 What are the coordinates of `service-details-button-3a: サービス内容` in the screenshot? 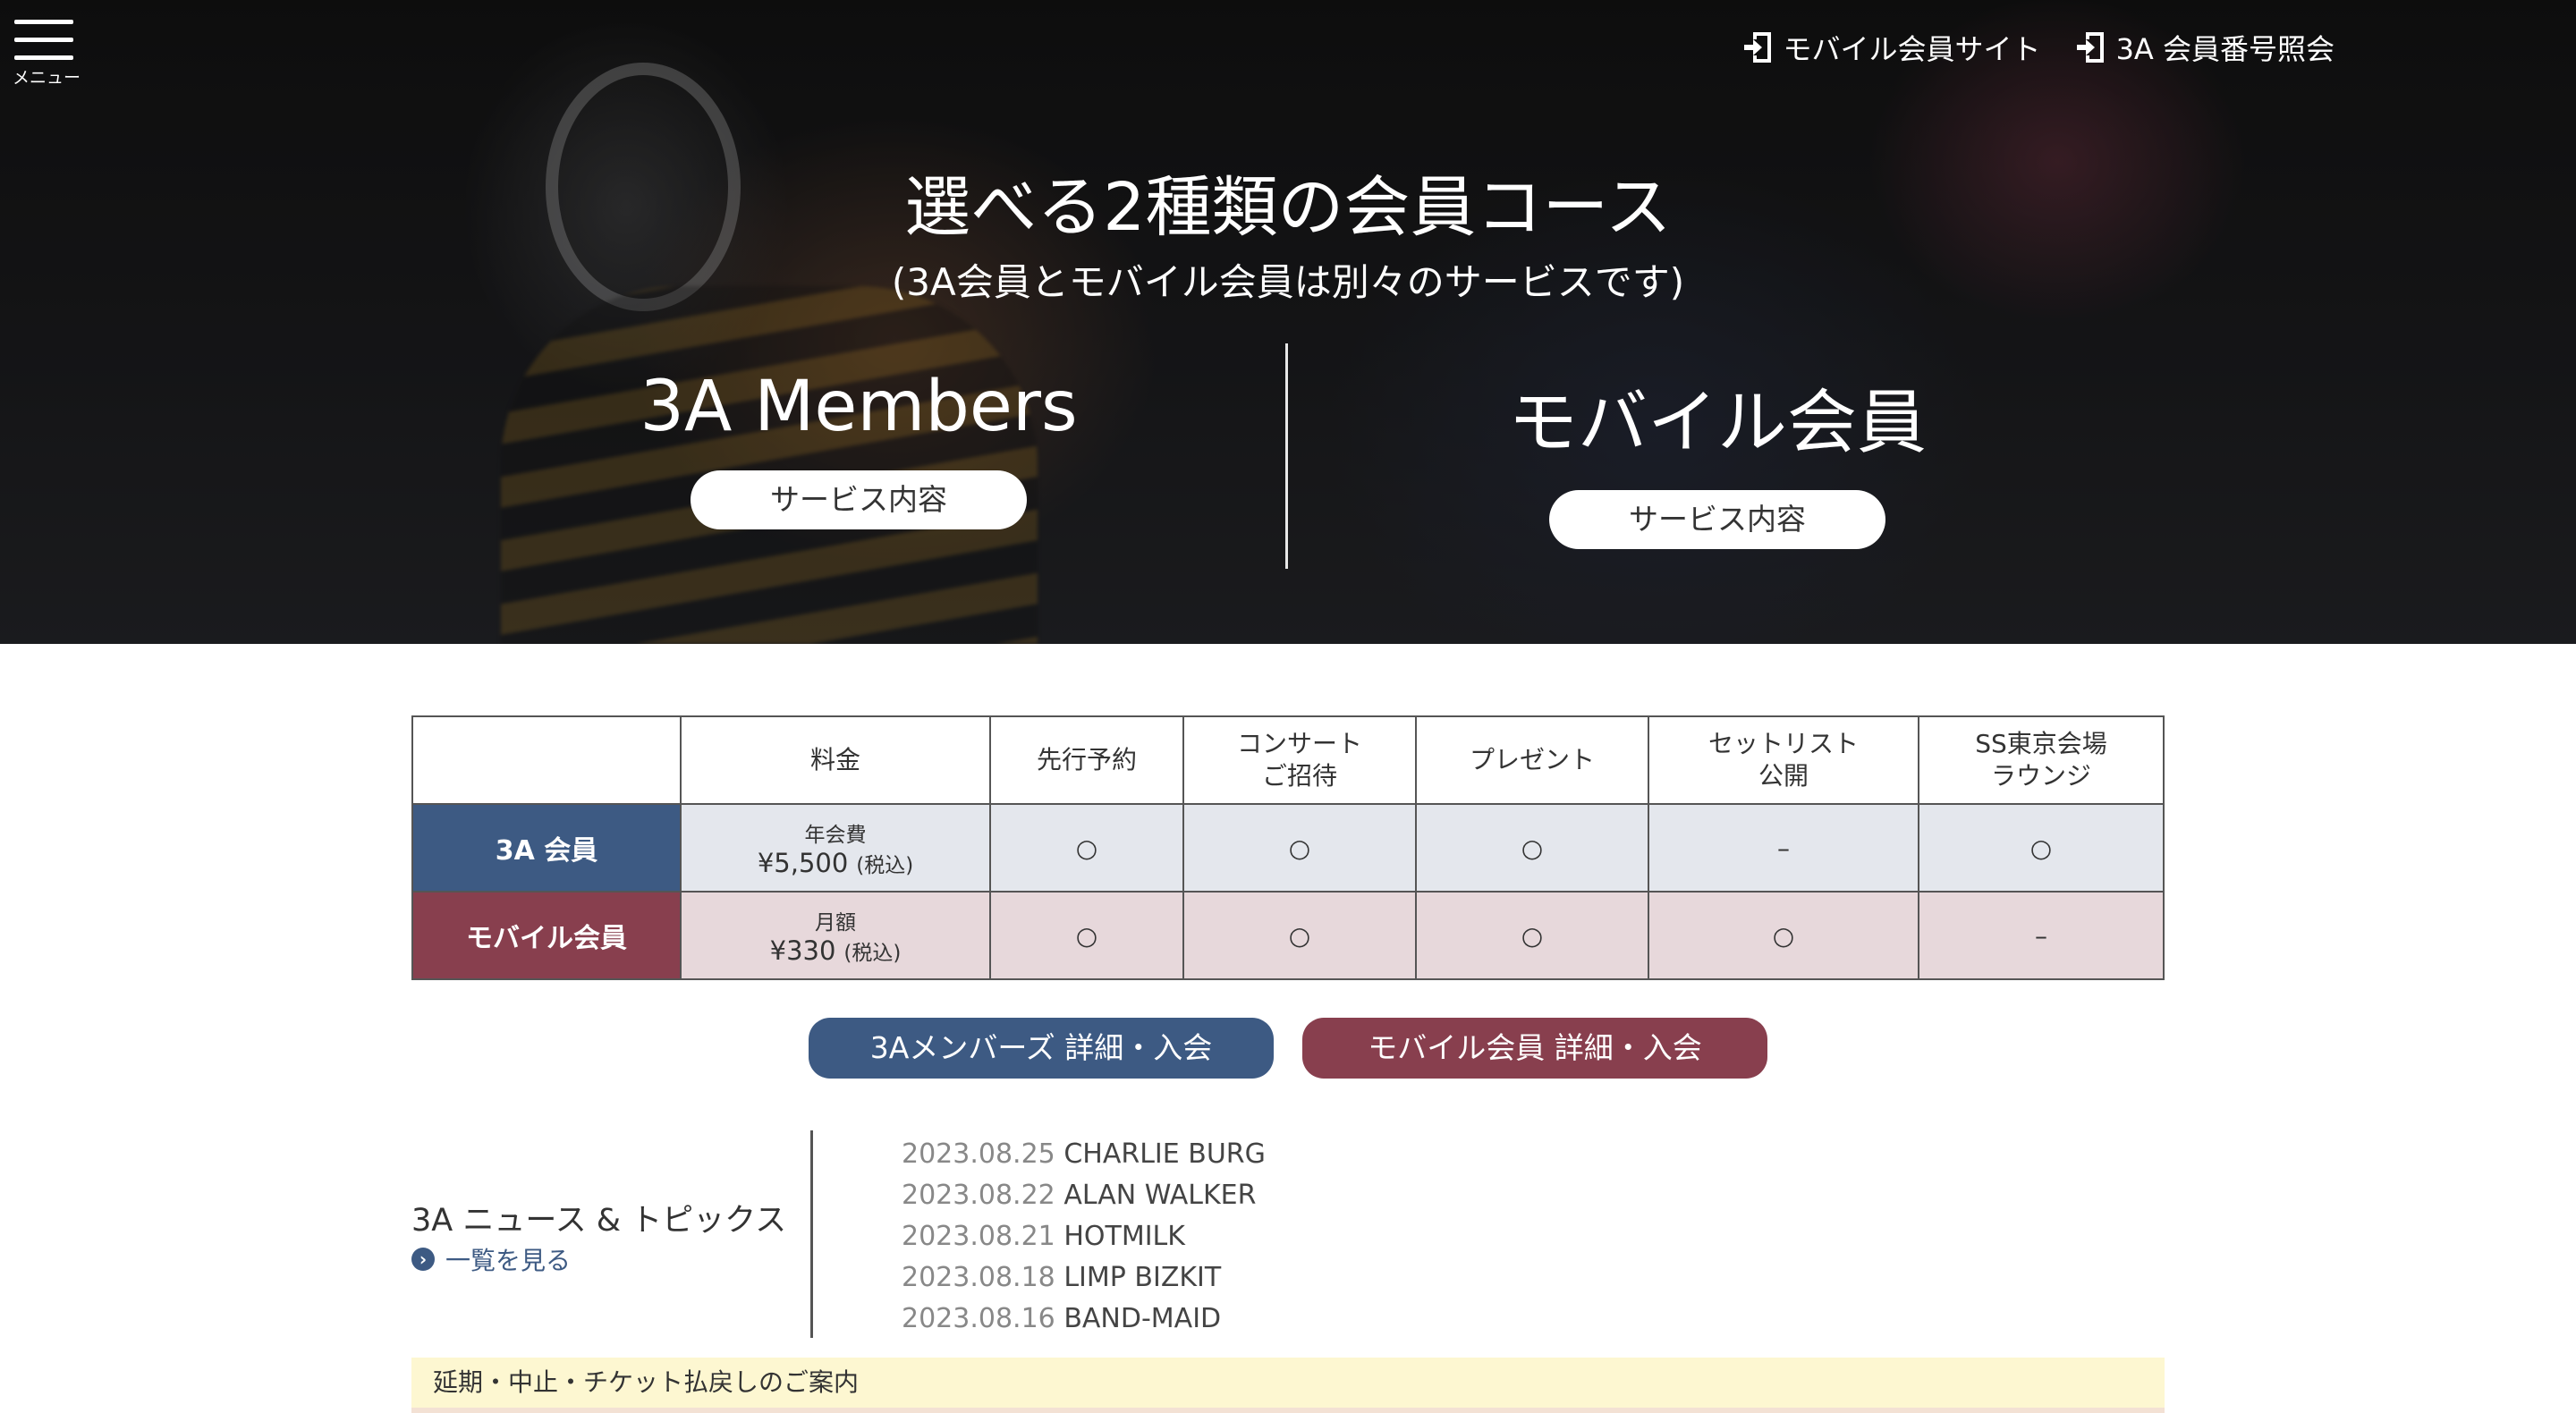 It's located at (859, 499).